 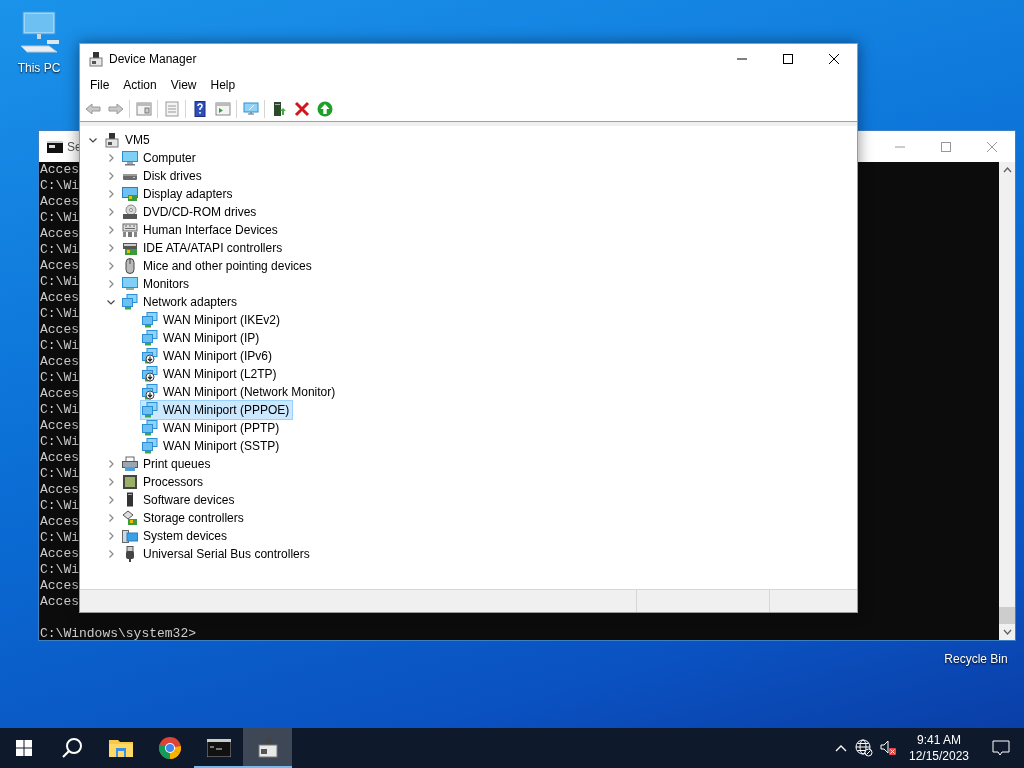 What do you see at coordinates (250, 108) in the screenshot?
I see `scan-monitor-icon` at bounding box center [250, 108].